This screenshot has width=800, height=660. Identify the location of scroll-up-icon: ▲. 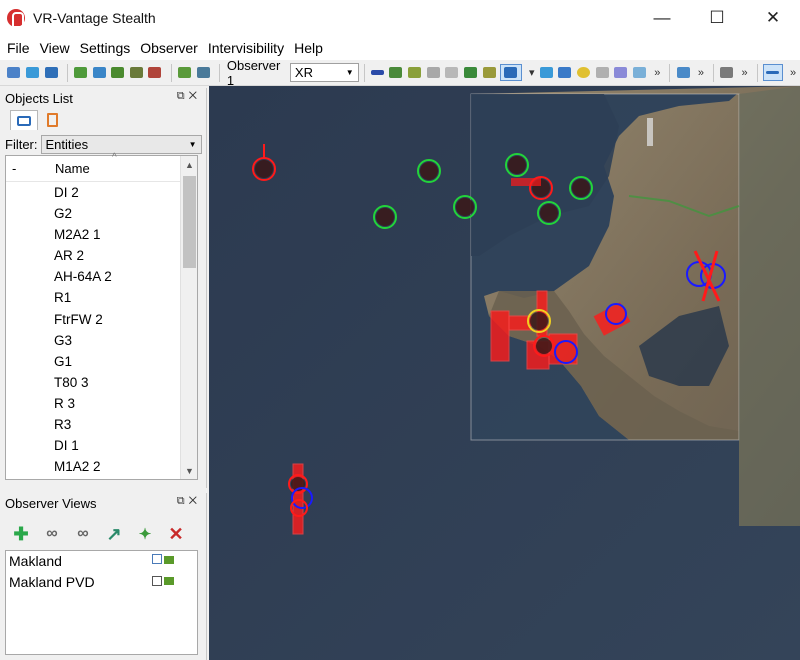
(189, 164).